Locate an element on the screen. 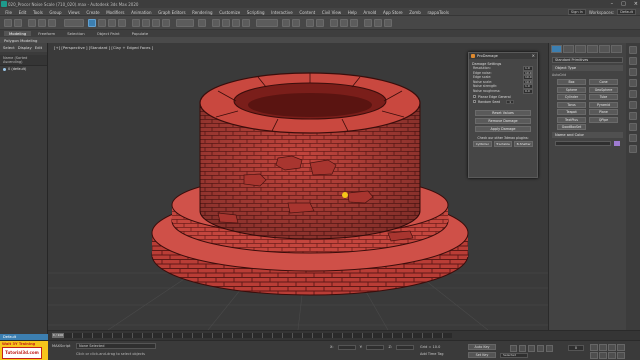 The image size is (640, 360). primitive-button: Cone is located at coordinates (603, 82).